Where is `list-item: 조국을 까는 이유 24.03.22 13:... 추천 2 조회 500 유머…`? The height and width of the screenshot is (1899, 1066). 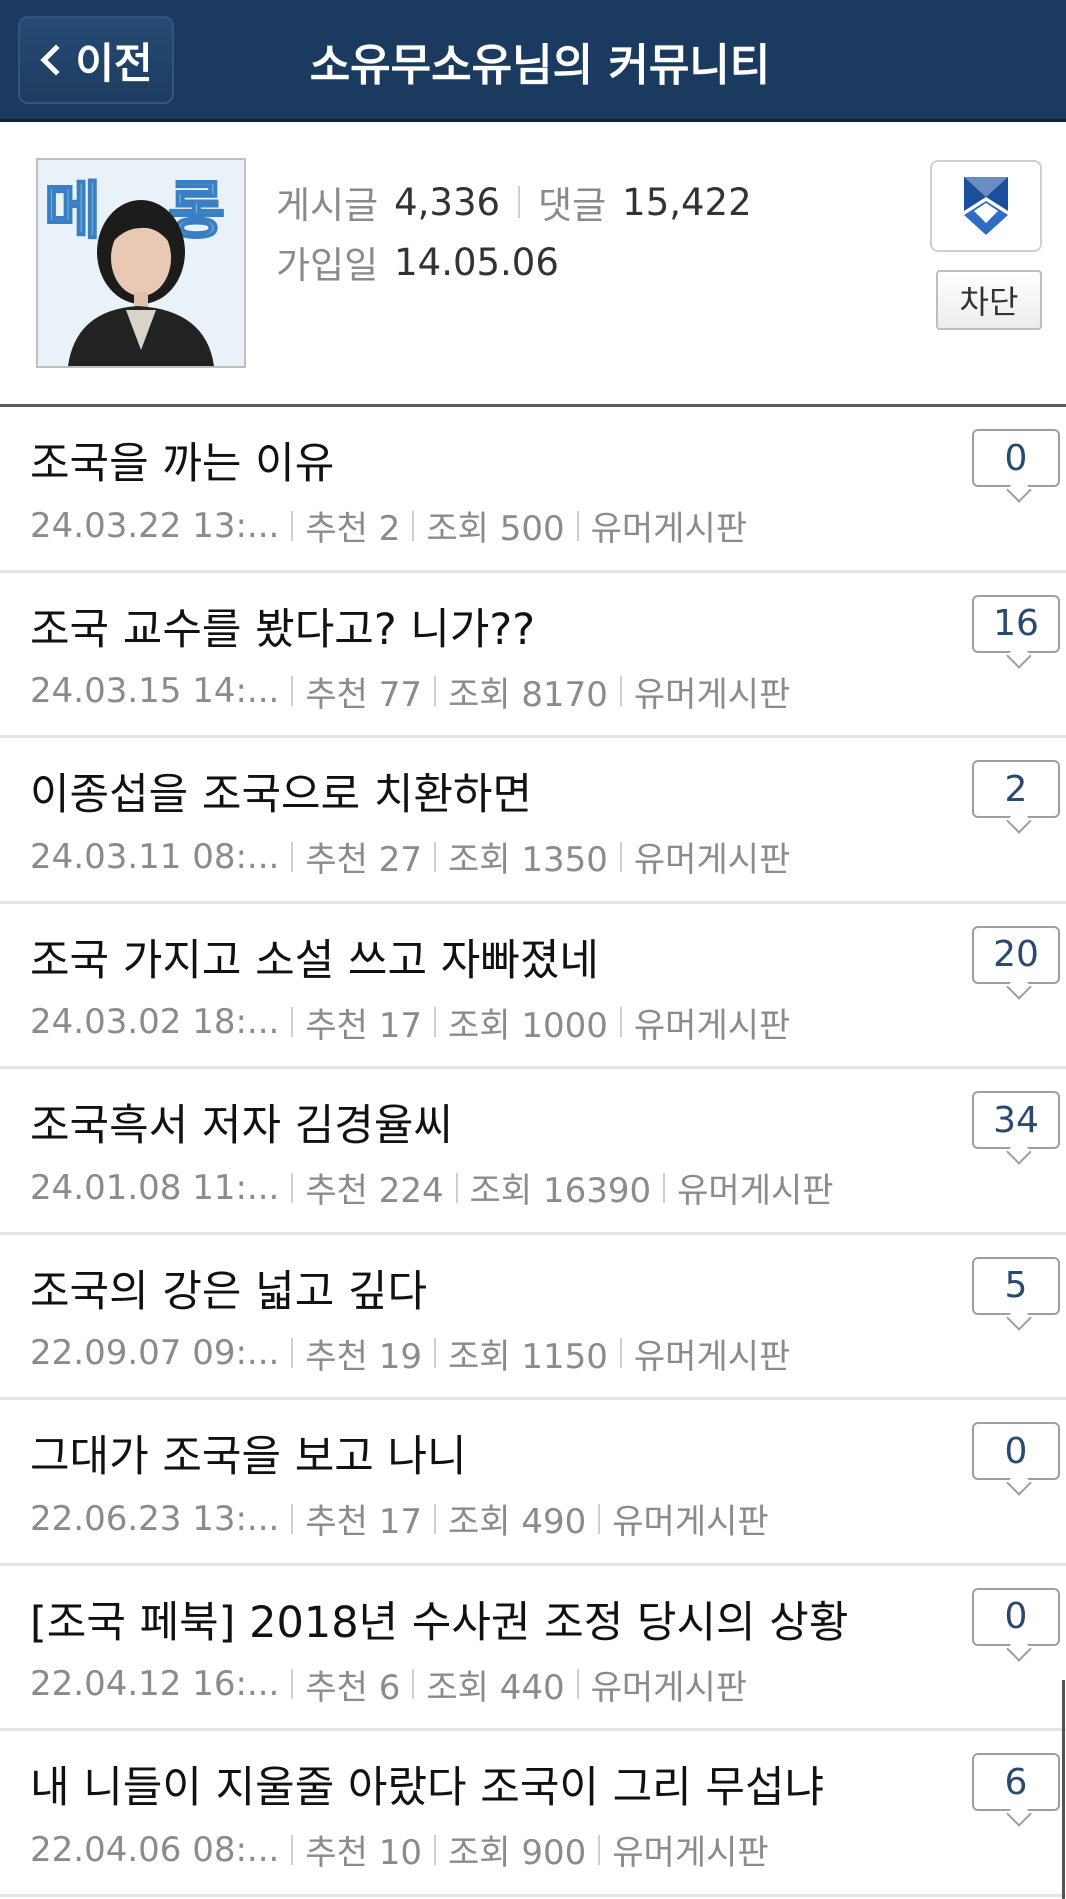
list-item: 조국을 까는 이유 24.03.22 13:... 추천 2 조회 500 유머… is located at coordinates (533, 490).